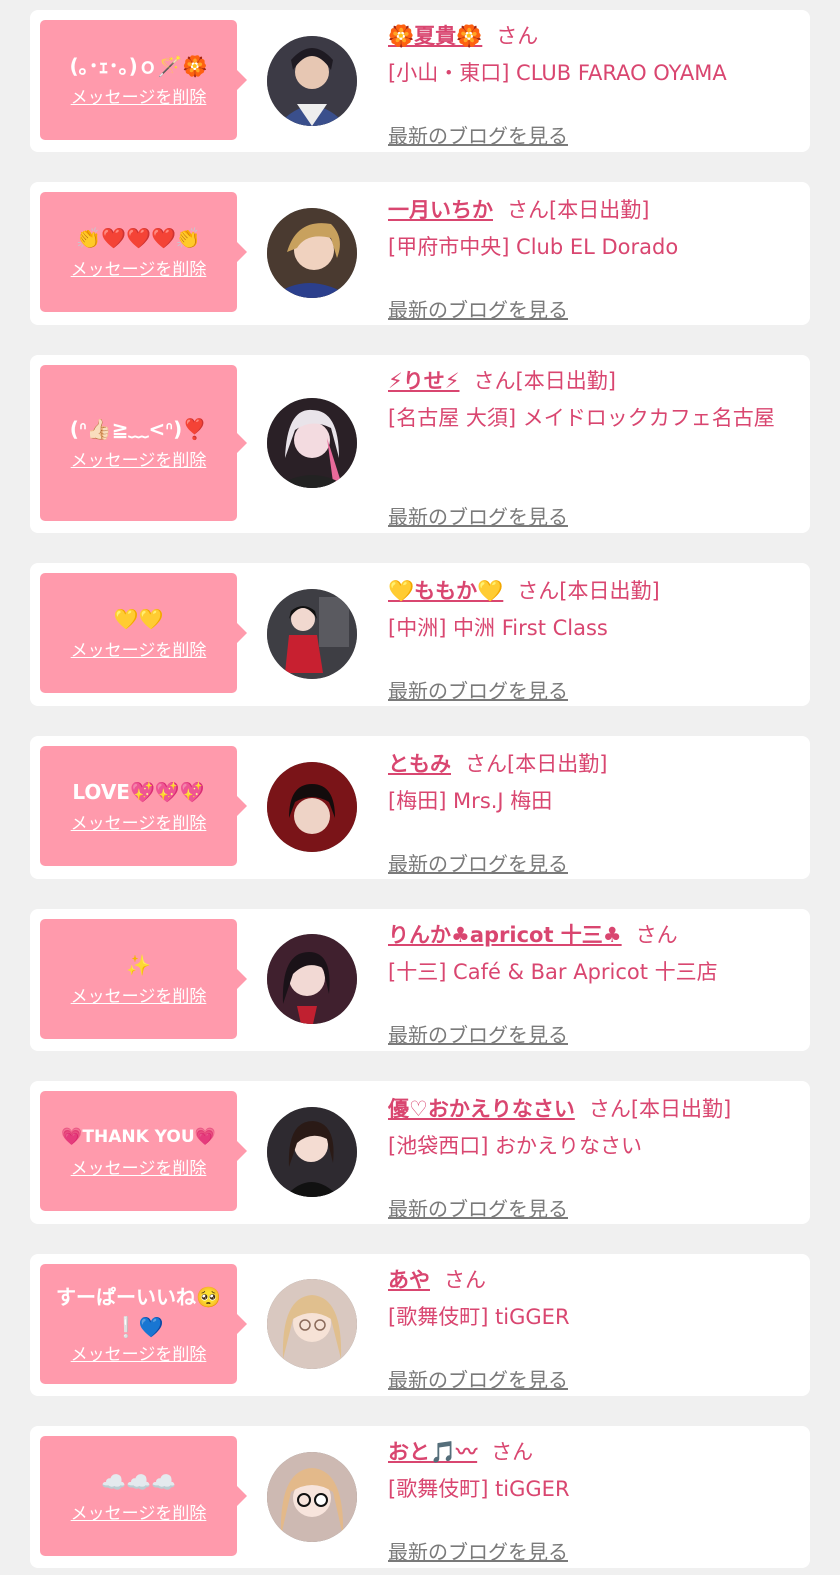  I want to click on shop-name: [甲府市中央] Club EL Dorado, so click(533, 247).